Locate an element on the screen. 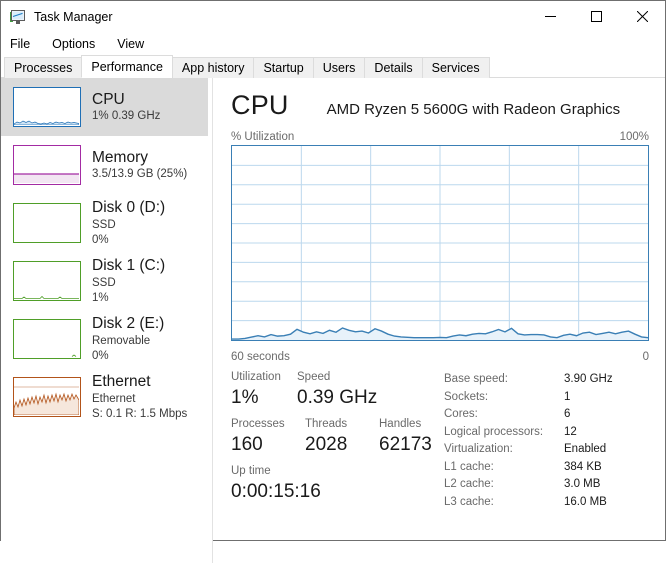 The height and width of the screenshot is (563, 666). stat-label: Utilization is located at coordinates (256, 377).